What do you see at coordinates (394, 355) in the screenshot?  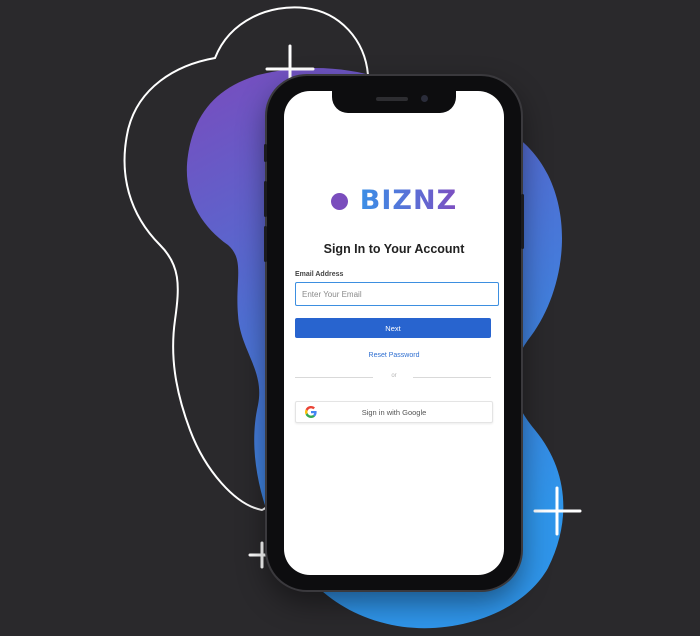 I see `reset-password-link: Reset Password` at bounding box center [394, 355].